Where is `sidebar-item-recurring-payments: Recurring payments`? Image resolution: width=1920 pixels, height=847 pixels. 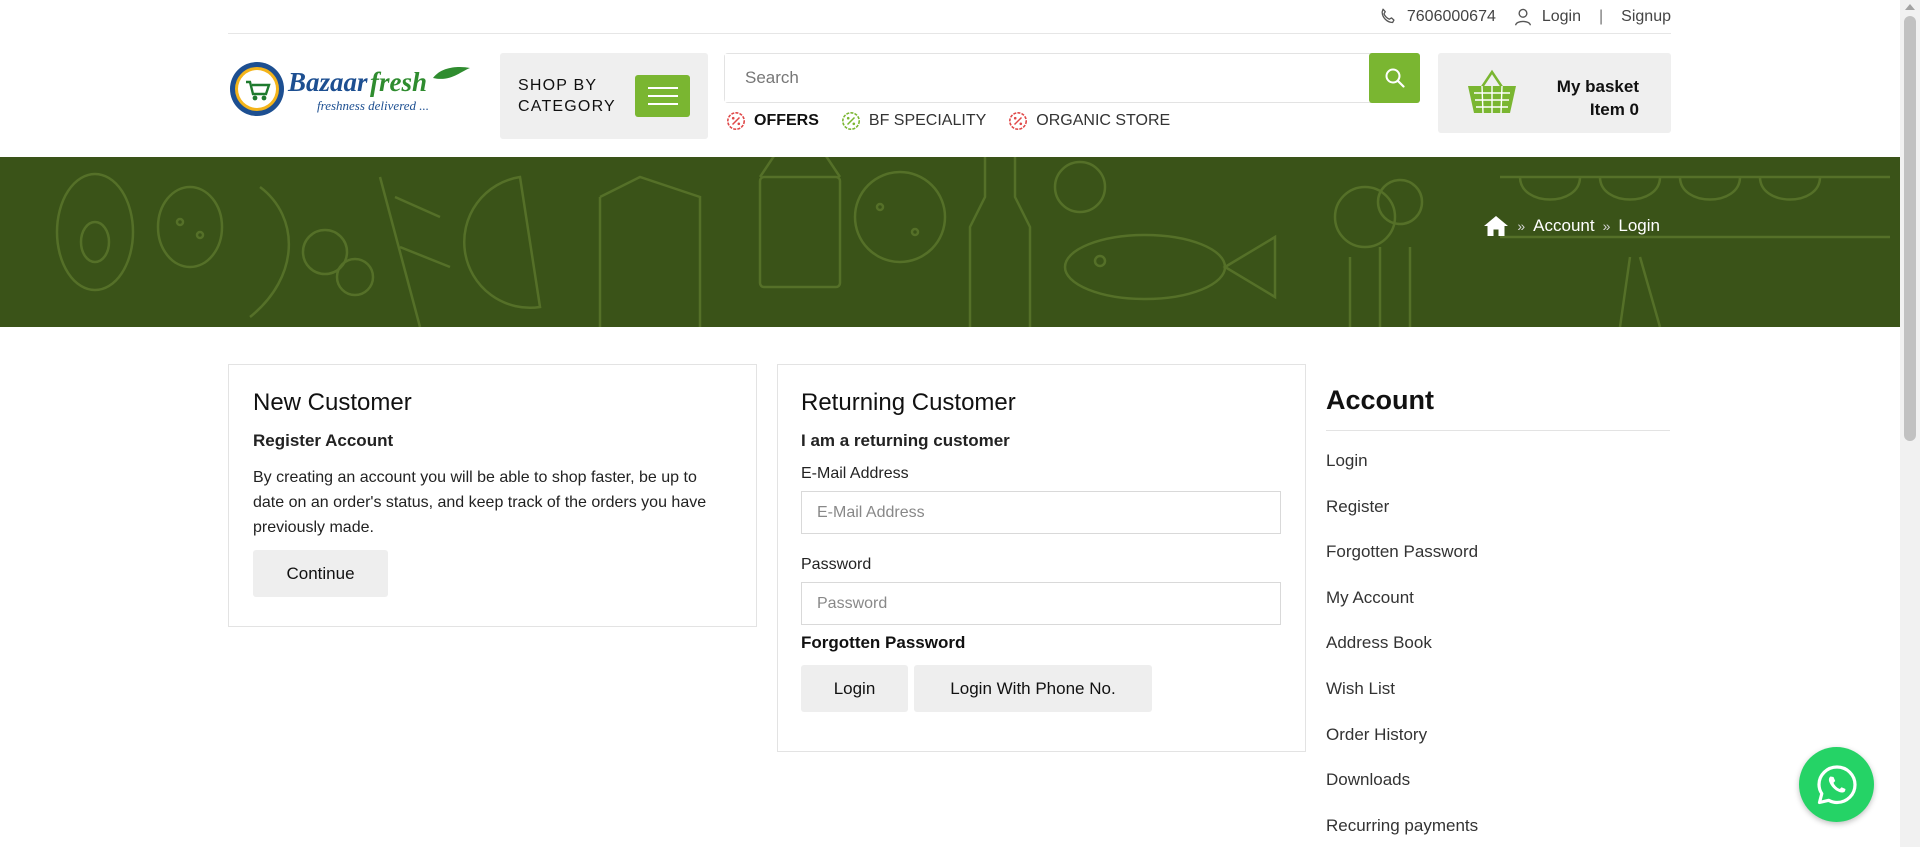 sidebar-item-recurring-payments: Recurring payments is located at coordinates (1498, 831).